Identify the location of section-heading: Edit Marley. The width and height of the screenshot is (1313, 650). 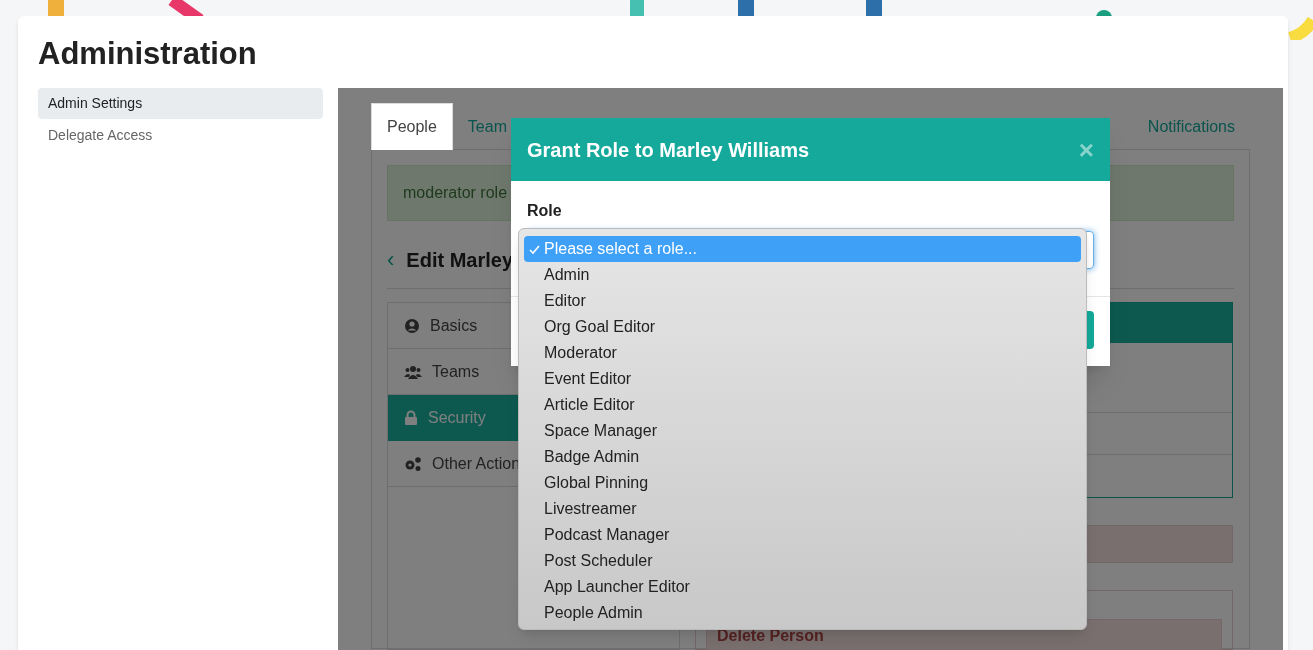
(460, 260).